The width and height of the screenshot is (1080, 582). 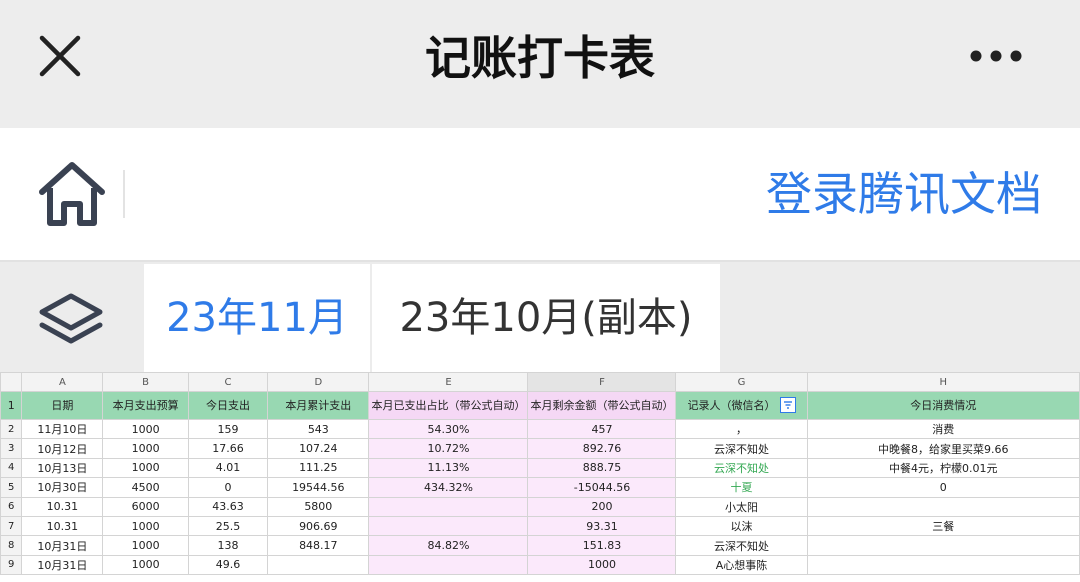 What do you see at coordinates (602, 405) in the screenshot?
I see `header-cell-remaining: 本月剩余金额（带公式自动）` at bounding box center [602, 405].